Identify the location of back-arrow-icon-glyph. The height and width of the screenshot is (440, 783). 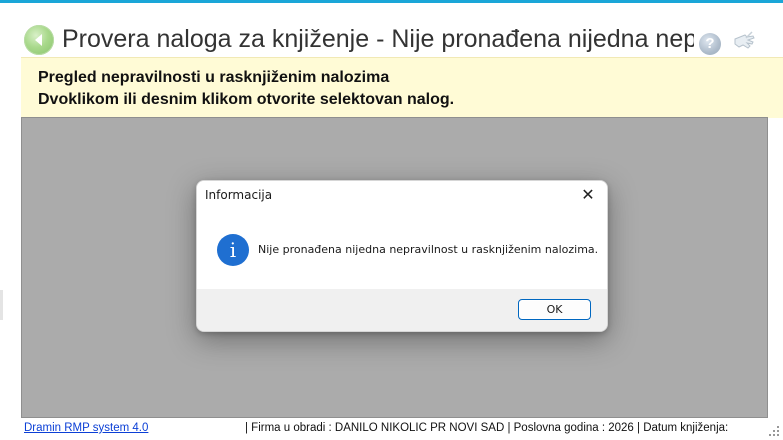
(38, 40).